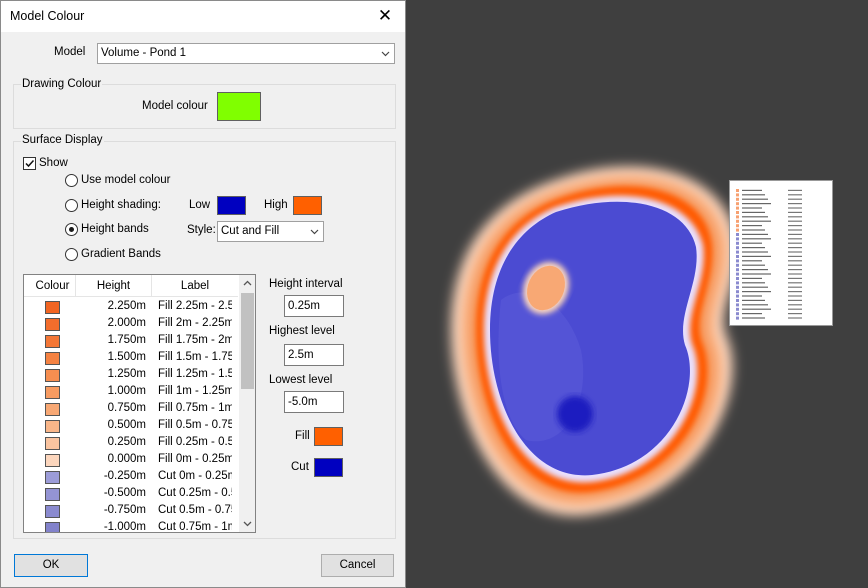 Image resolution: width=868 pixels, height=588 pixels. I want to click on table-row: 0.750m Fill 0.75m - 1m, so click(131, 409).